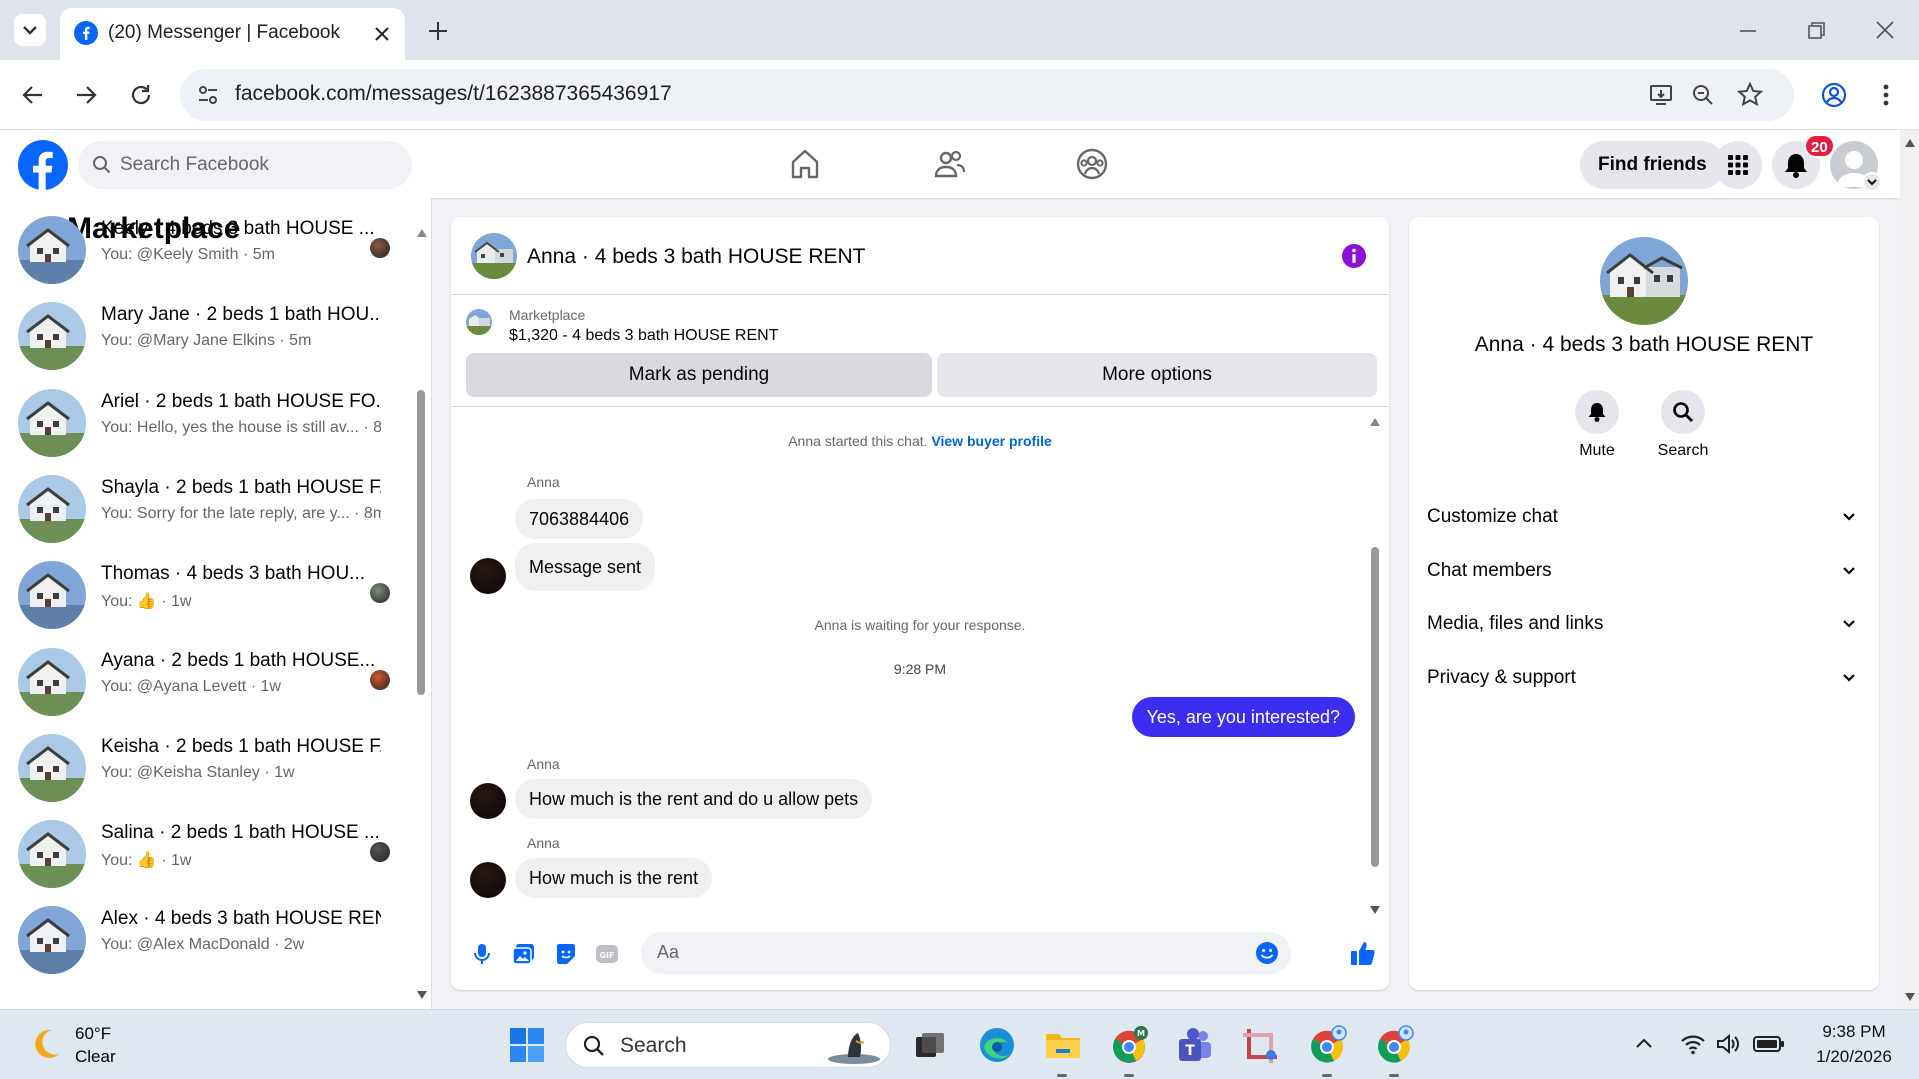 Image resolution: width=1919 pixels, height=1079 pixels. Describe the element at coordinates (438, 31) in the screenshot. I see `new-tab-icon` at that location.